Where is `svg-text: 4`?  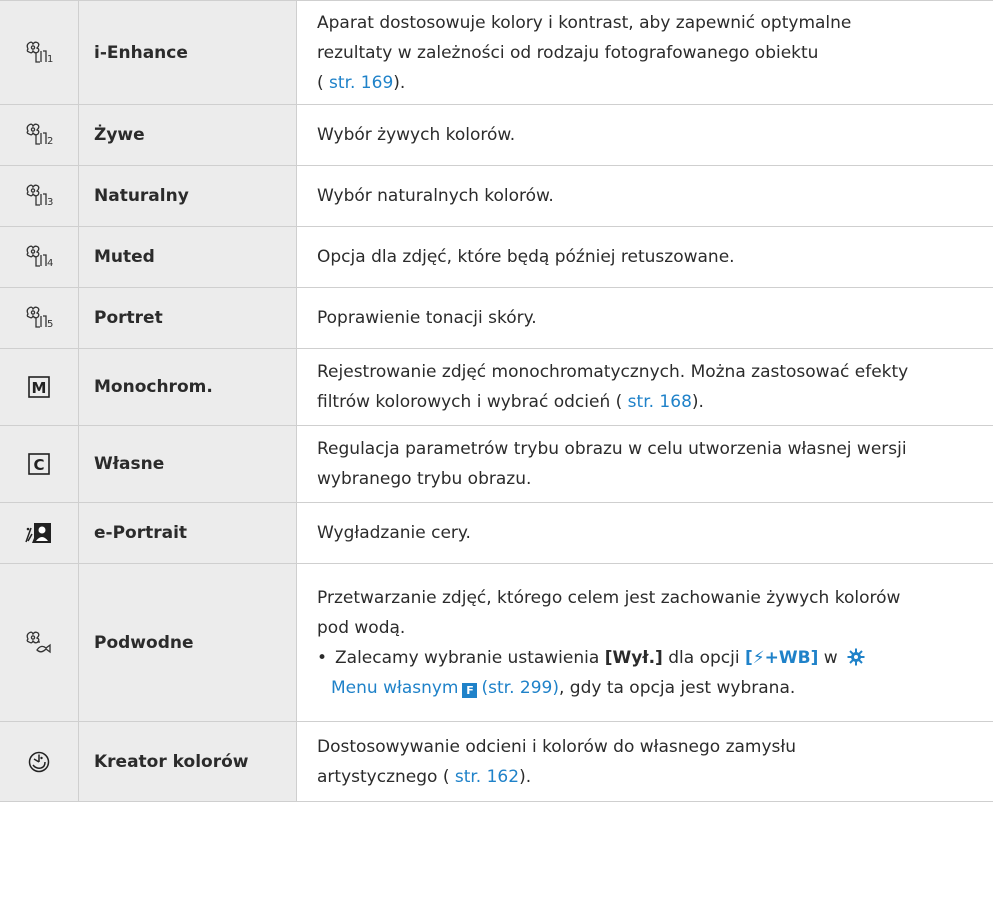 svg-text: 4 is located at coordinates (50, 263).